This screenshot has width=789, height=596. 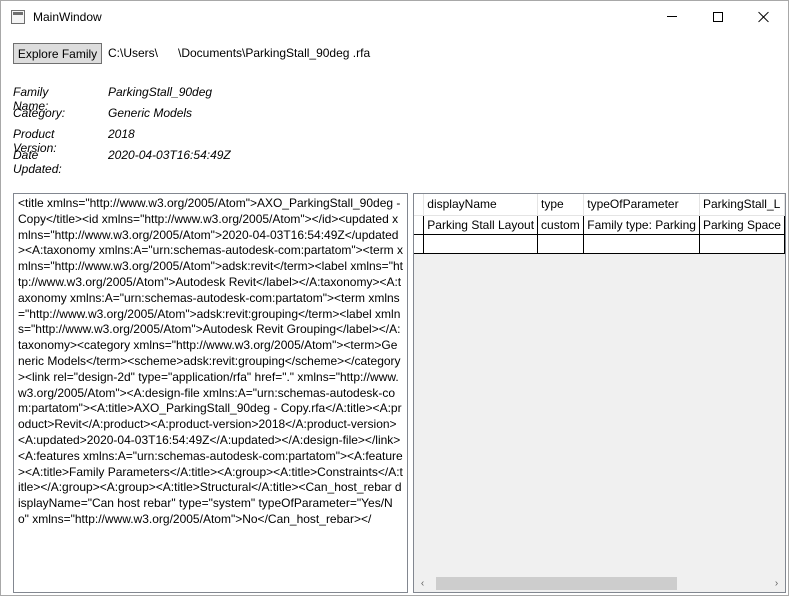 What do you see at coordinates (481, 225) in the screenshot?
I see `cell-displayname: Parking Stall Layout` at bounding box center [481, 225].